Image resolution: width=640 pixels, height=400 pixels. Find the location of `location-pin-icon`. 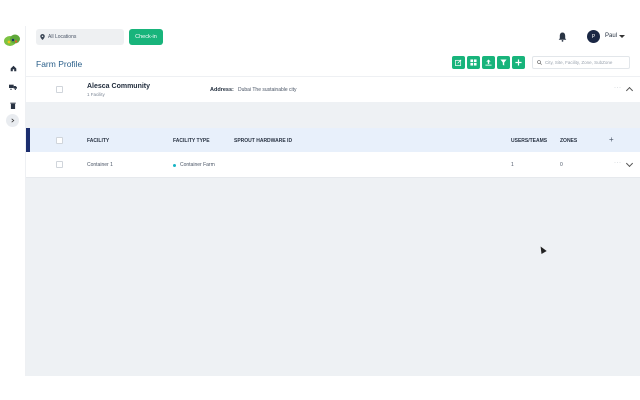

location-pin-icon is located at coordinates (42, 37).